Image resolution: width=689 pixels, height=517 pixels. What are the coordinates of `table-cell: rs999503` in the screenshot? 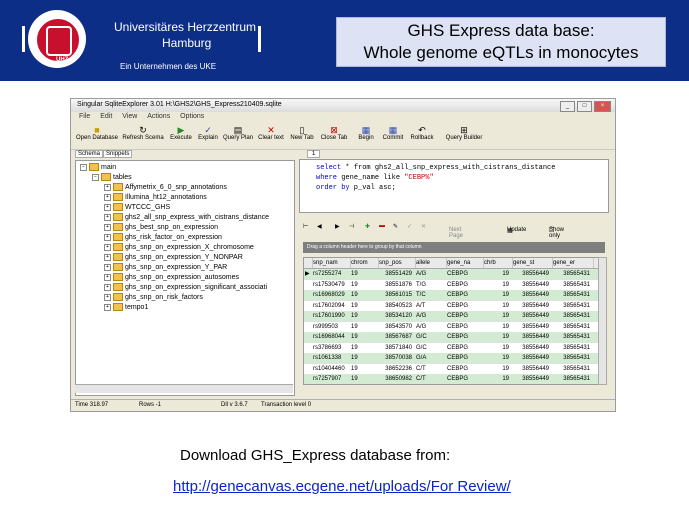 It's located at (329, 327).